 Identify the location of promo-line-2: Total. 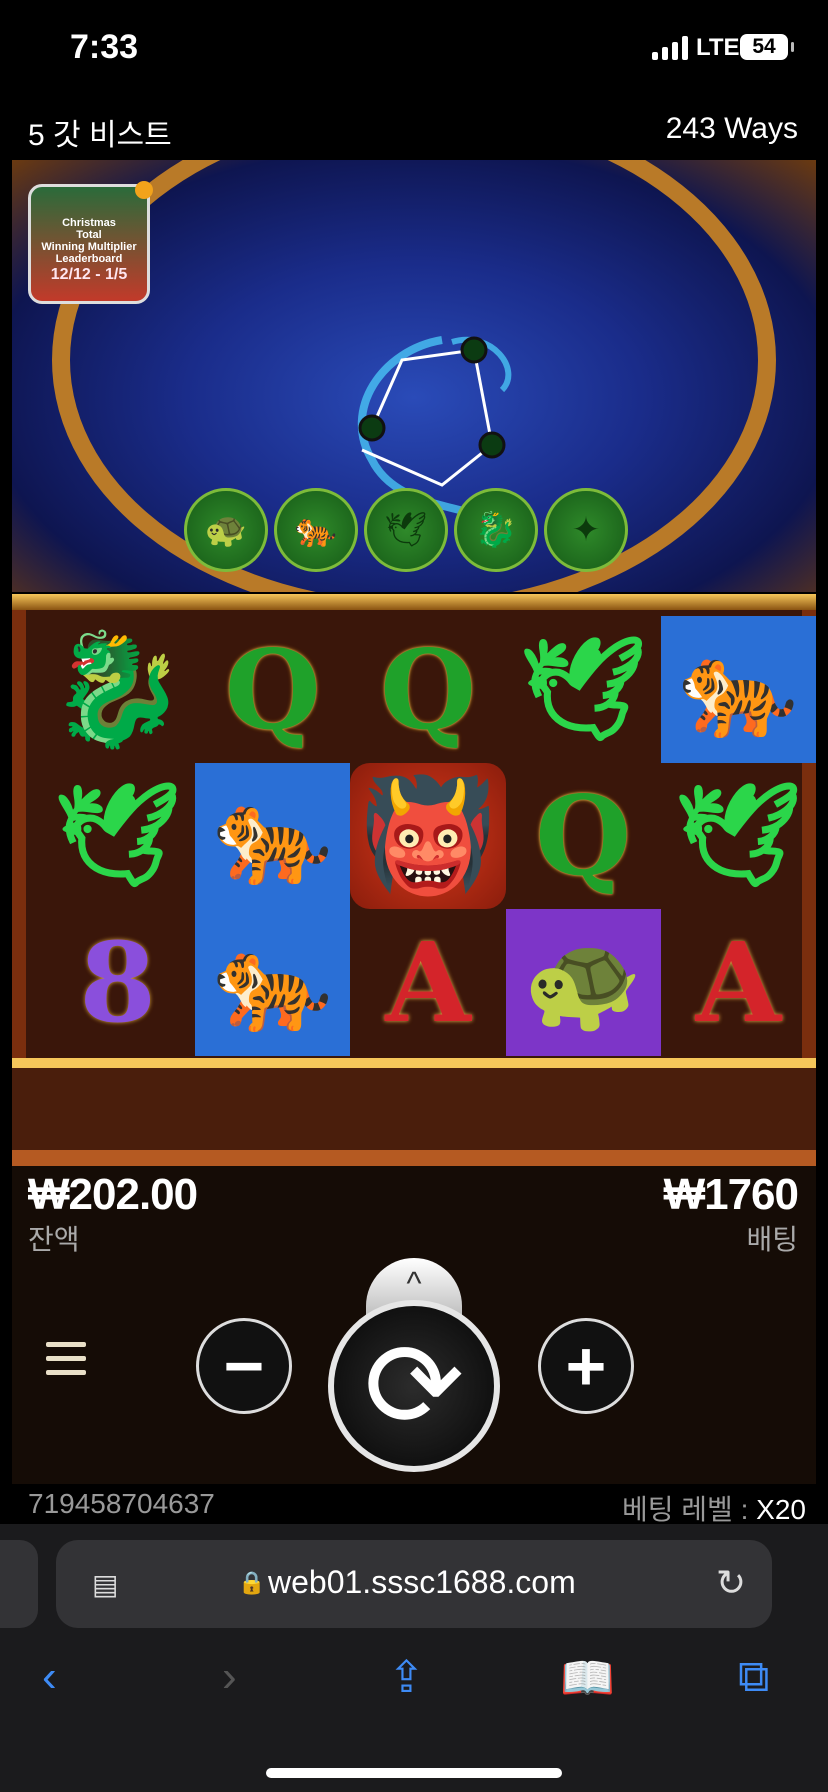
(89, 235).